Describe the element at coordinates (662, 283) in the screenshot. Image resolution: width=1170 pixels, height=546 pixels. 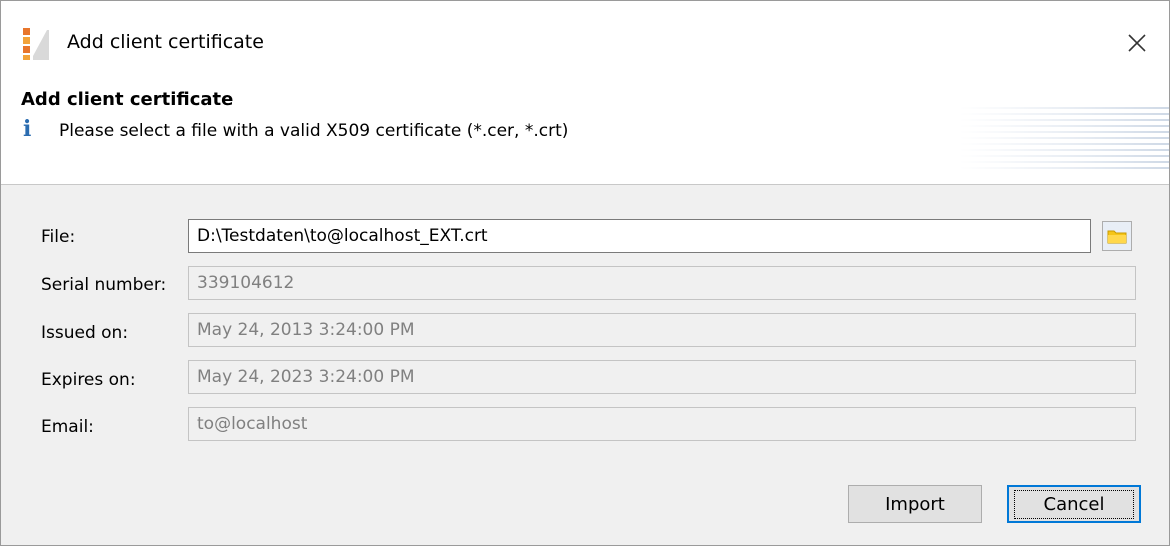
I see `serial-number-field: 339104612` at that location.